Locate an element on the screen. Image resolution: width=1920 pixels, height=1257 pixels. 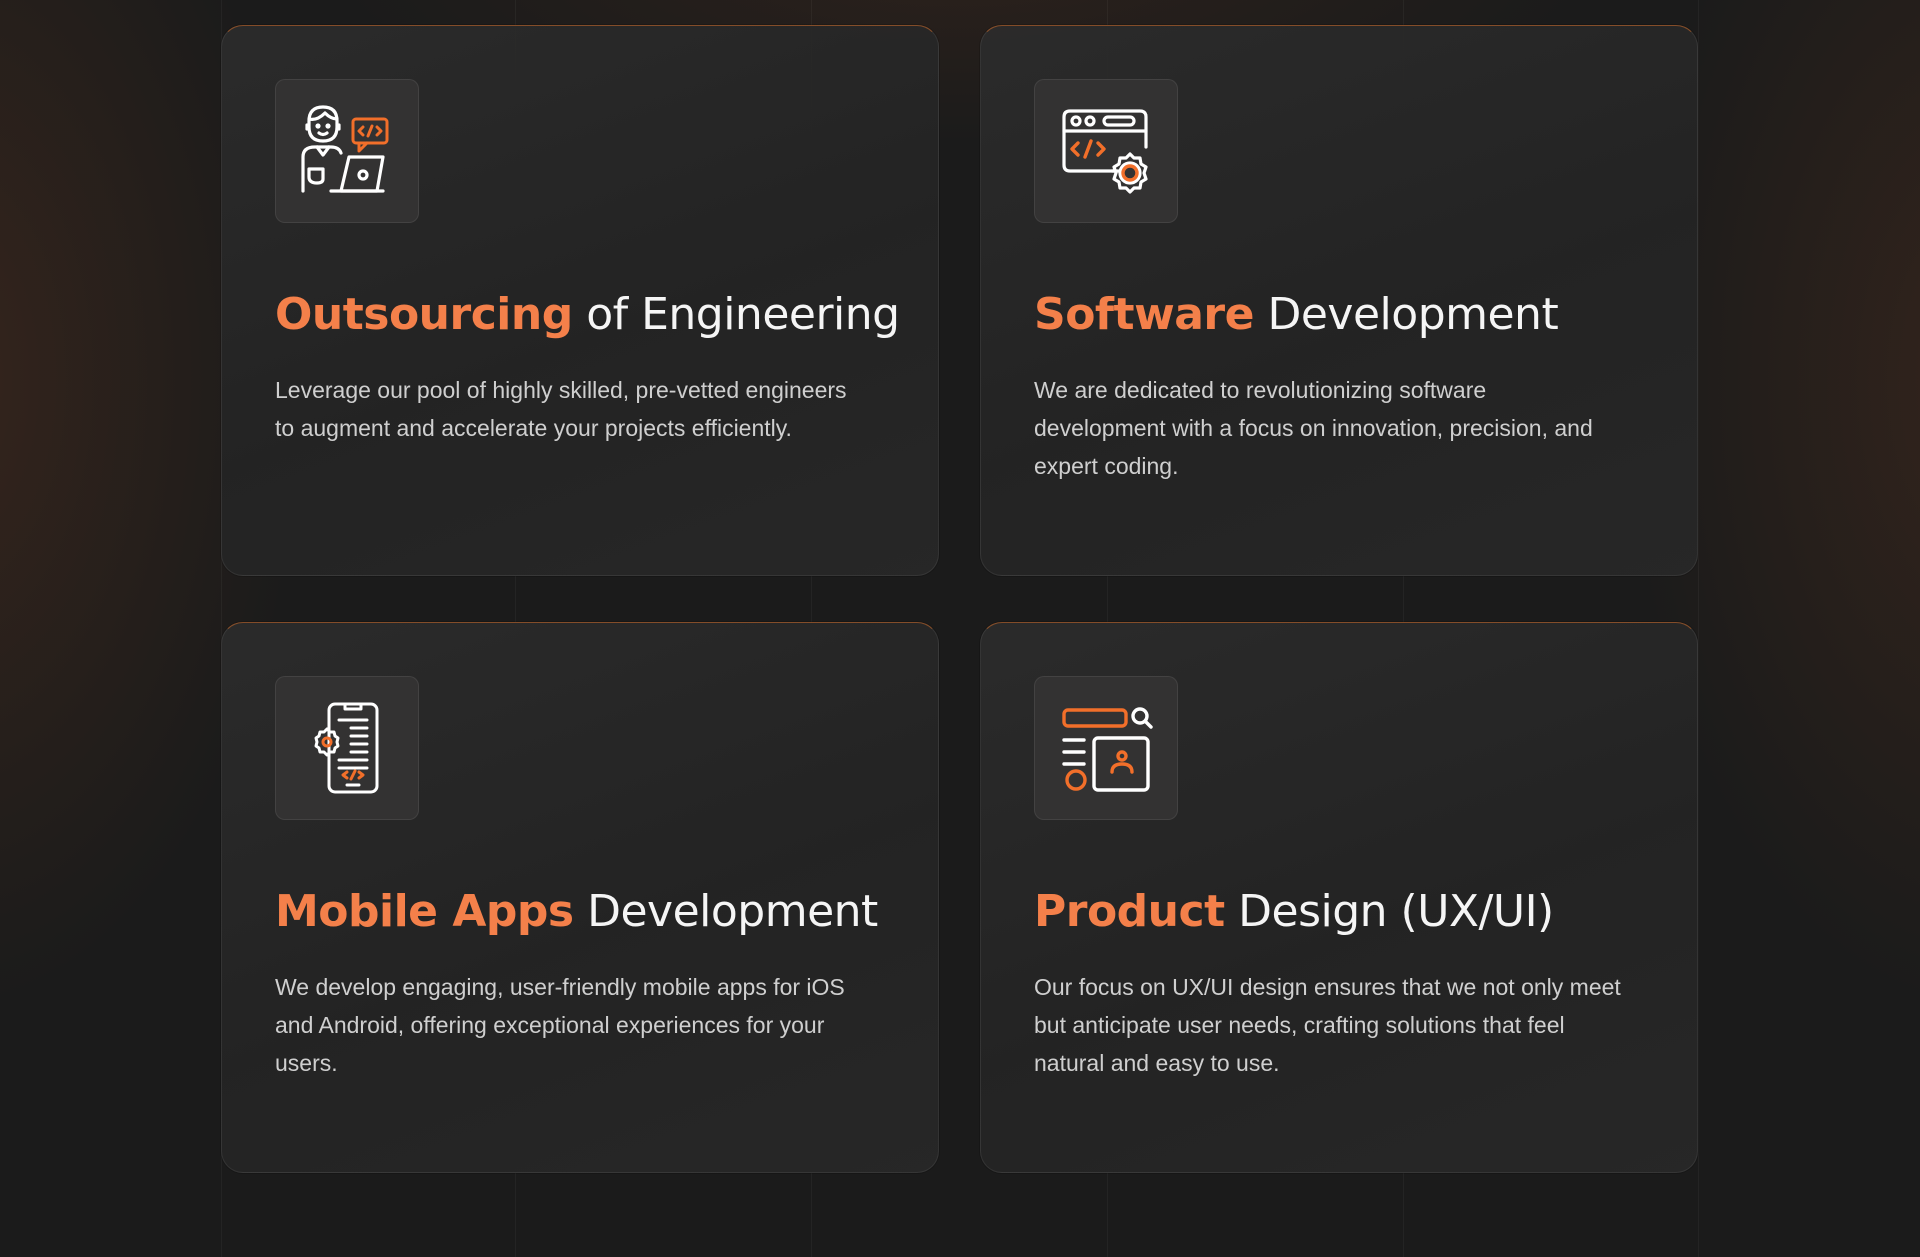
service-title: Outsourcing of Engineering is located at coordinates (587, 314).